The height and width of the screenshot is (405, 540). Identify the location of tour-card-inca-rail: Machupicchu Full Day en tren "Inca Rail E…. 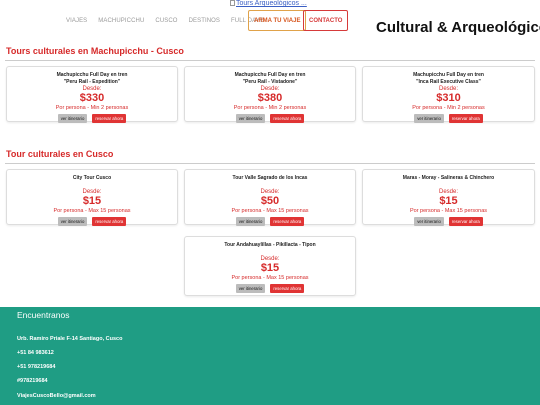
(448, 94).